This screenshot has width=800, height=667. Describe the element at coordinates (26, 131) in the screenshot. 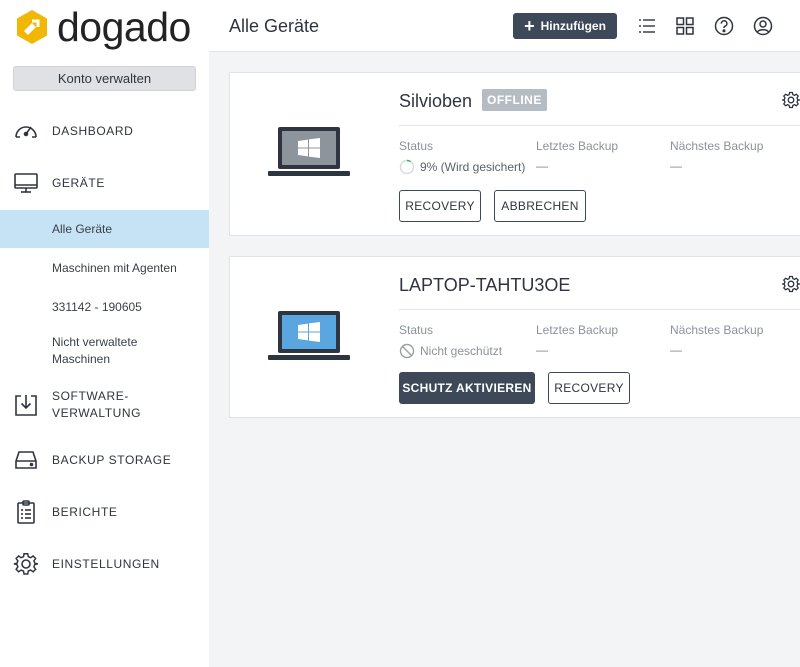

I see `speedometer-icon` at that location.